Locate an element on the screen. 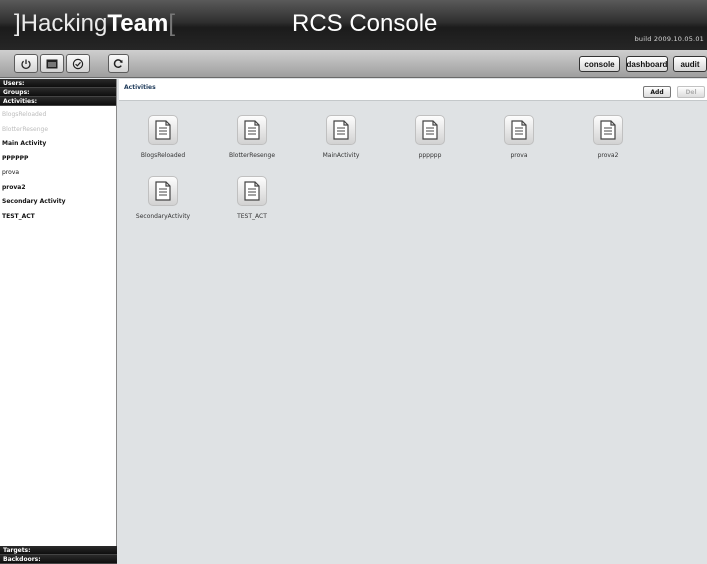 The image size is (707, 564). app-title: RCS Console is located at coordinates (365, 23).